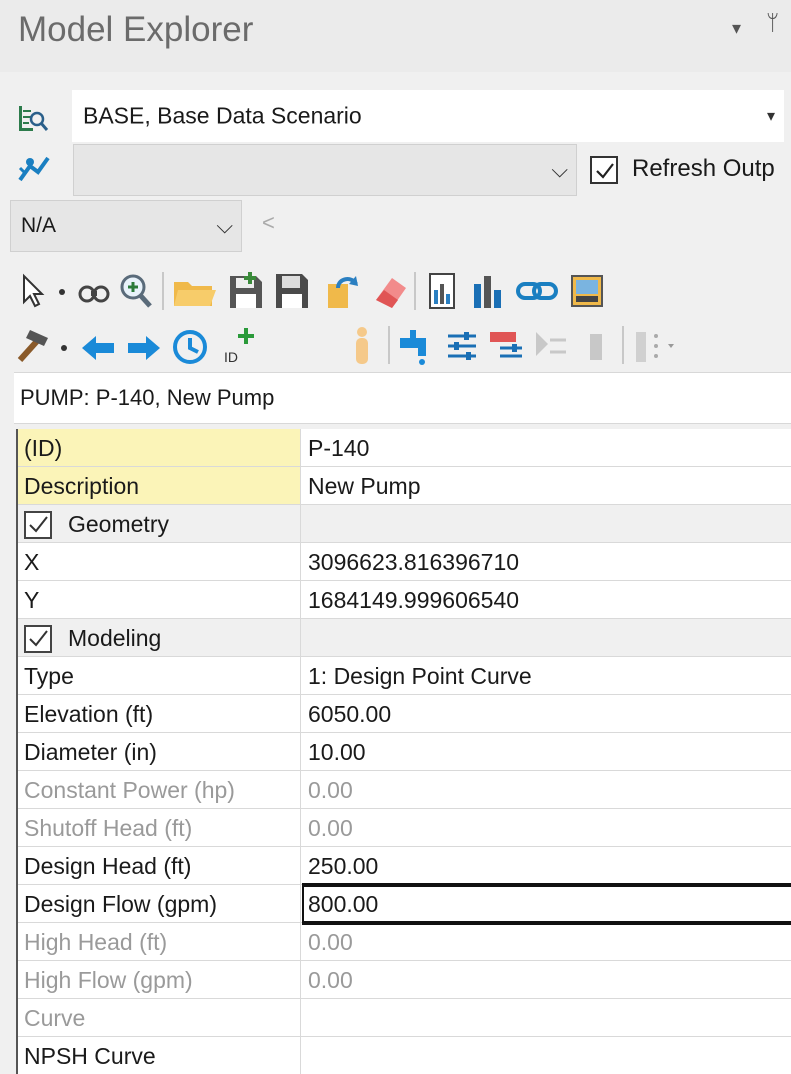 The width and height of the screenshot is (791, 1074). Describe the element at coordinates (120, 904) in the screenshot. I see `property-label: Design Flow (gpm)` at that location.